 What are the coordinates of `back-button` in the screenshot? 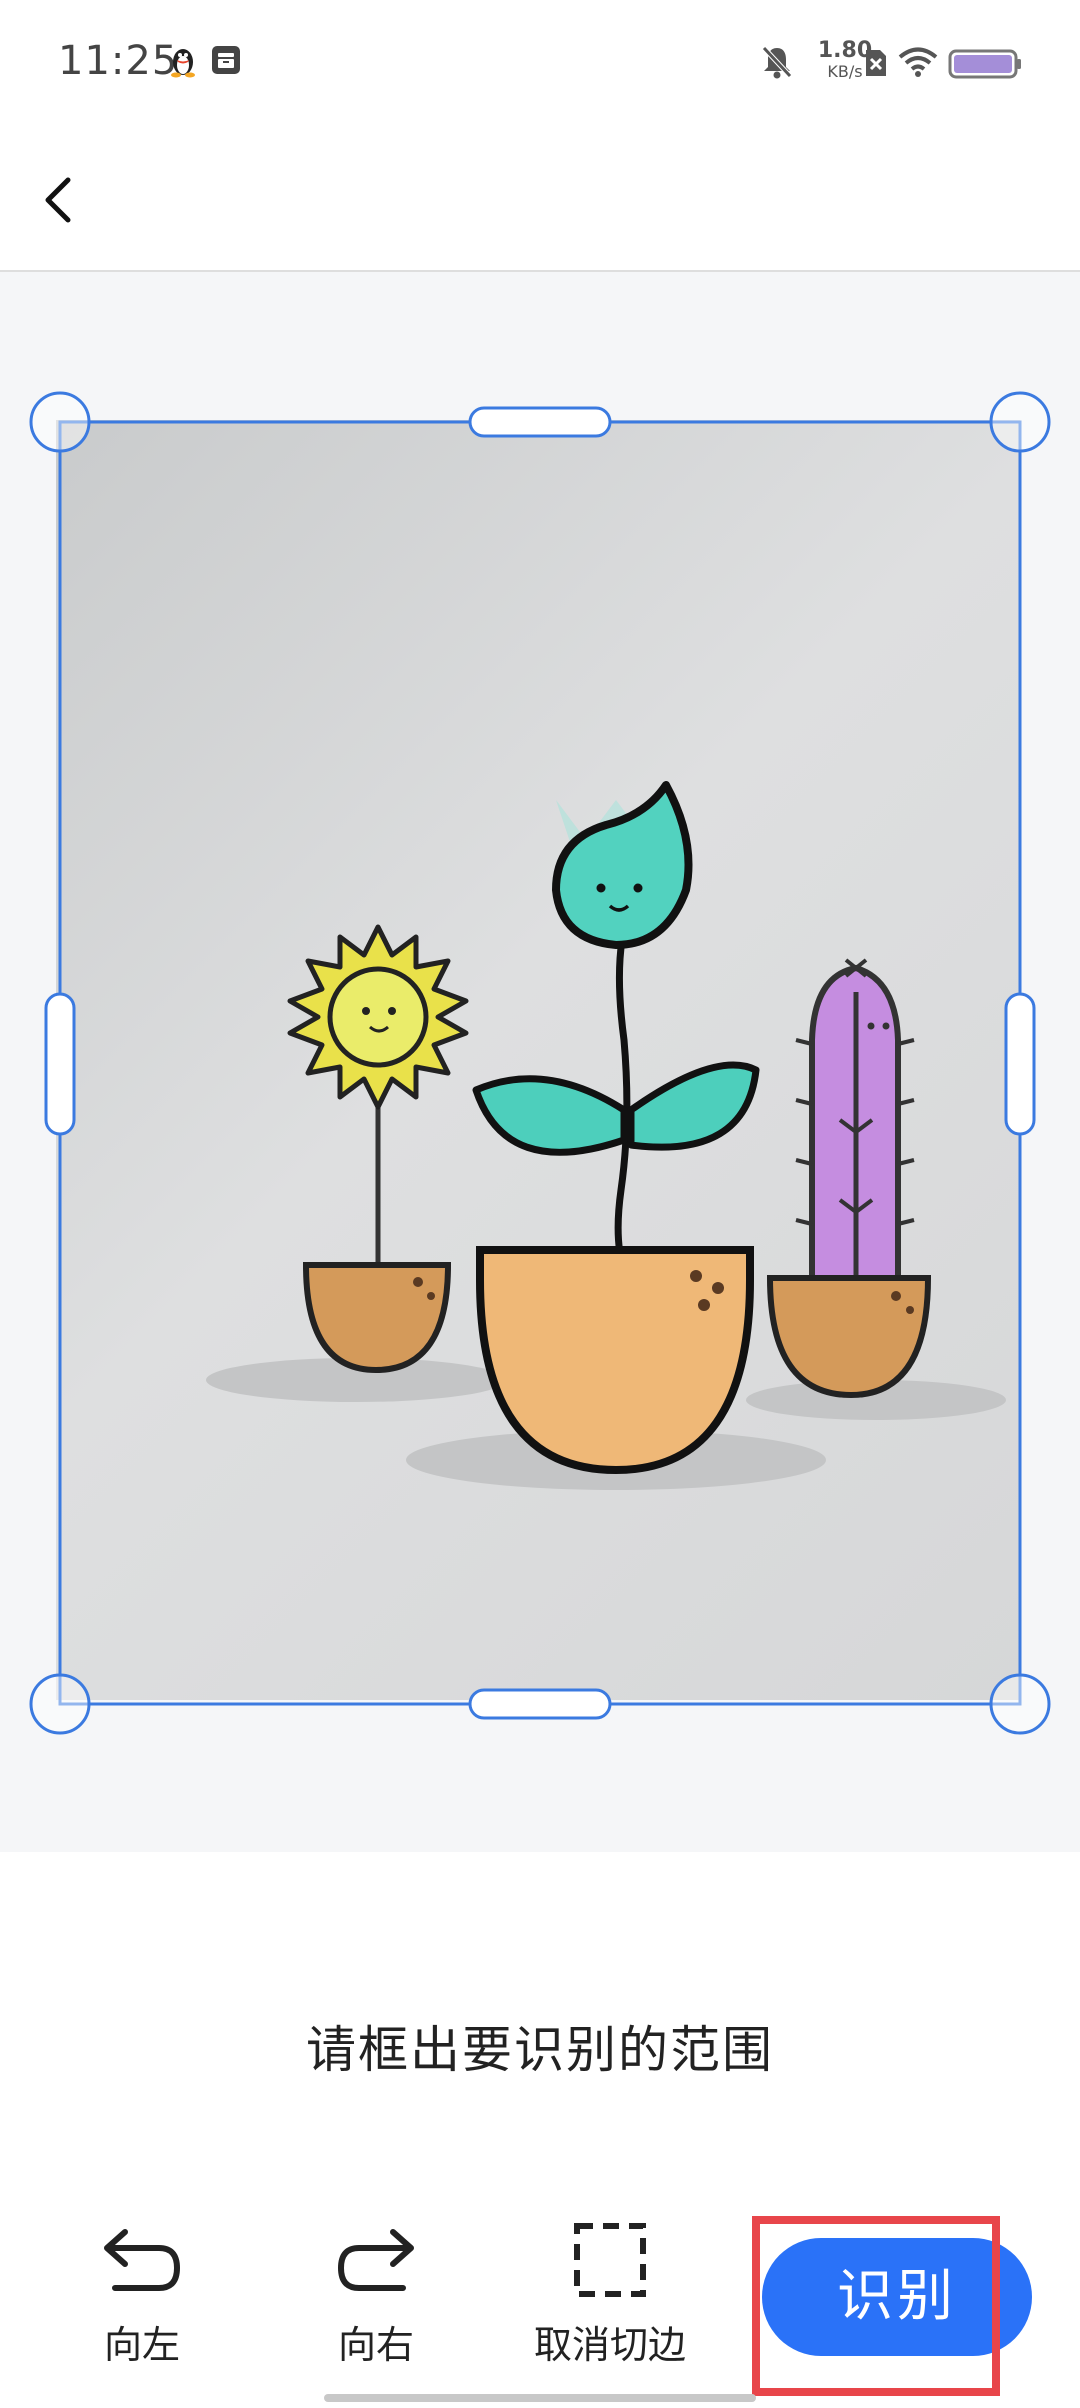 It's located at (70, 200).